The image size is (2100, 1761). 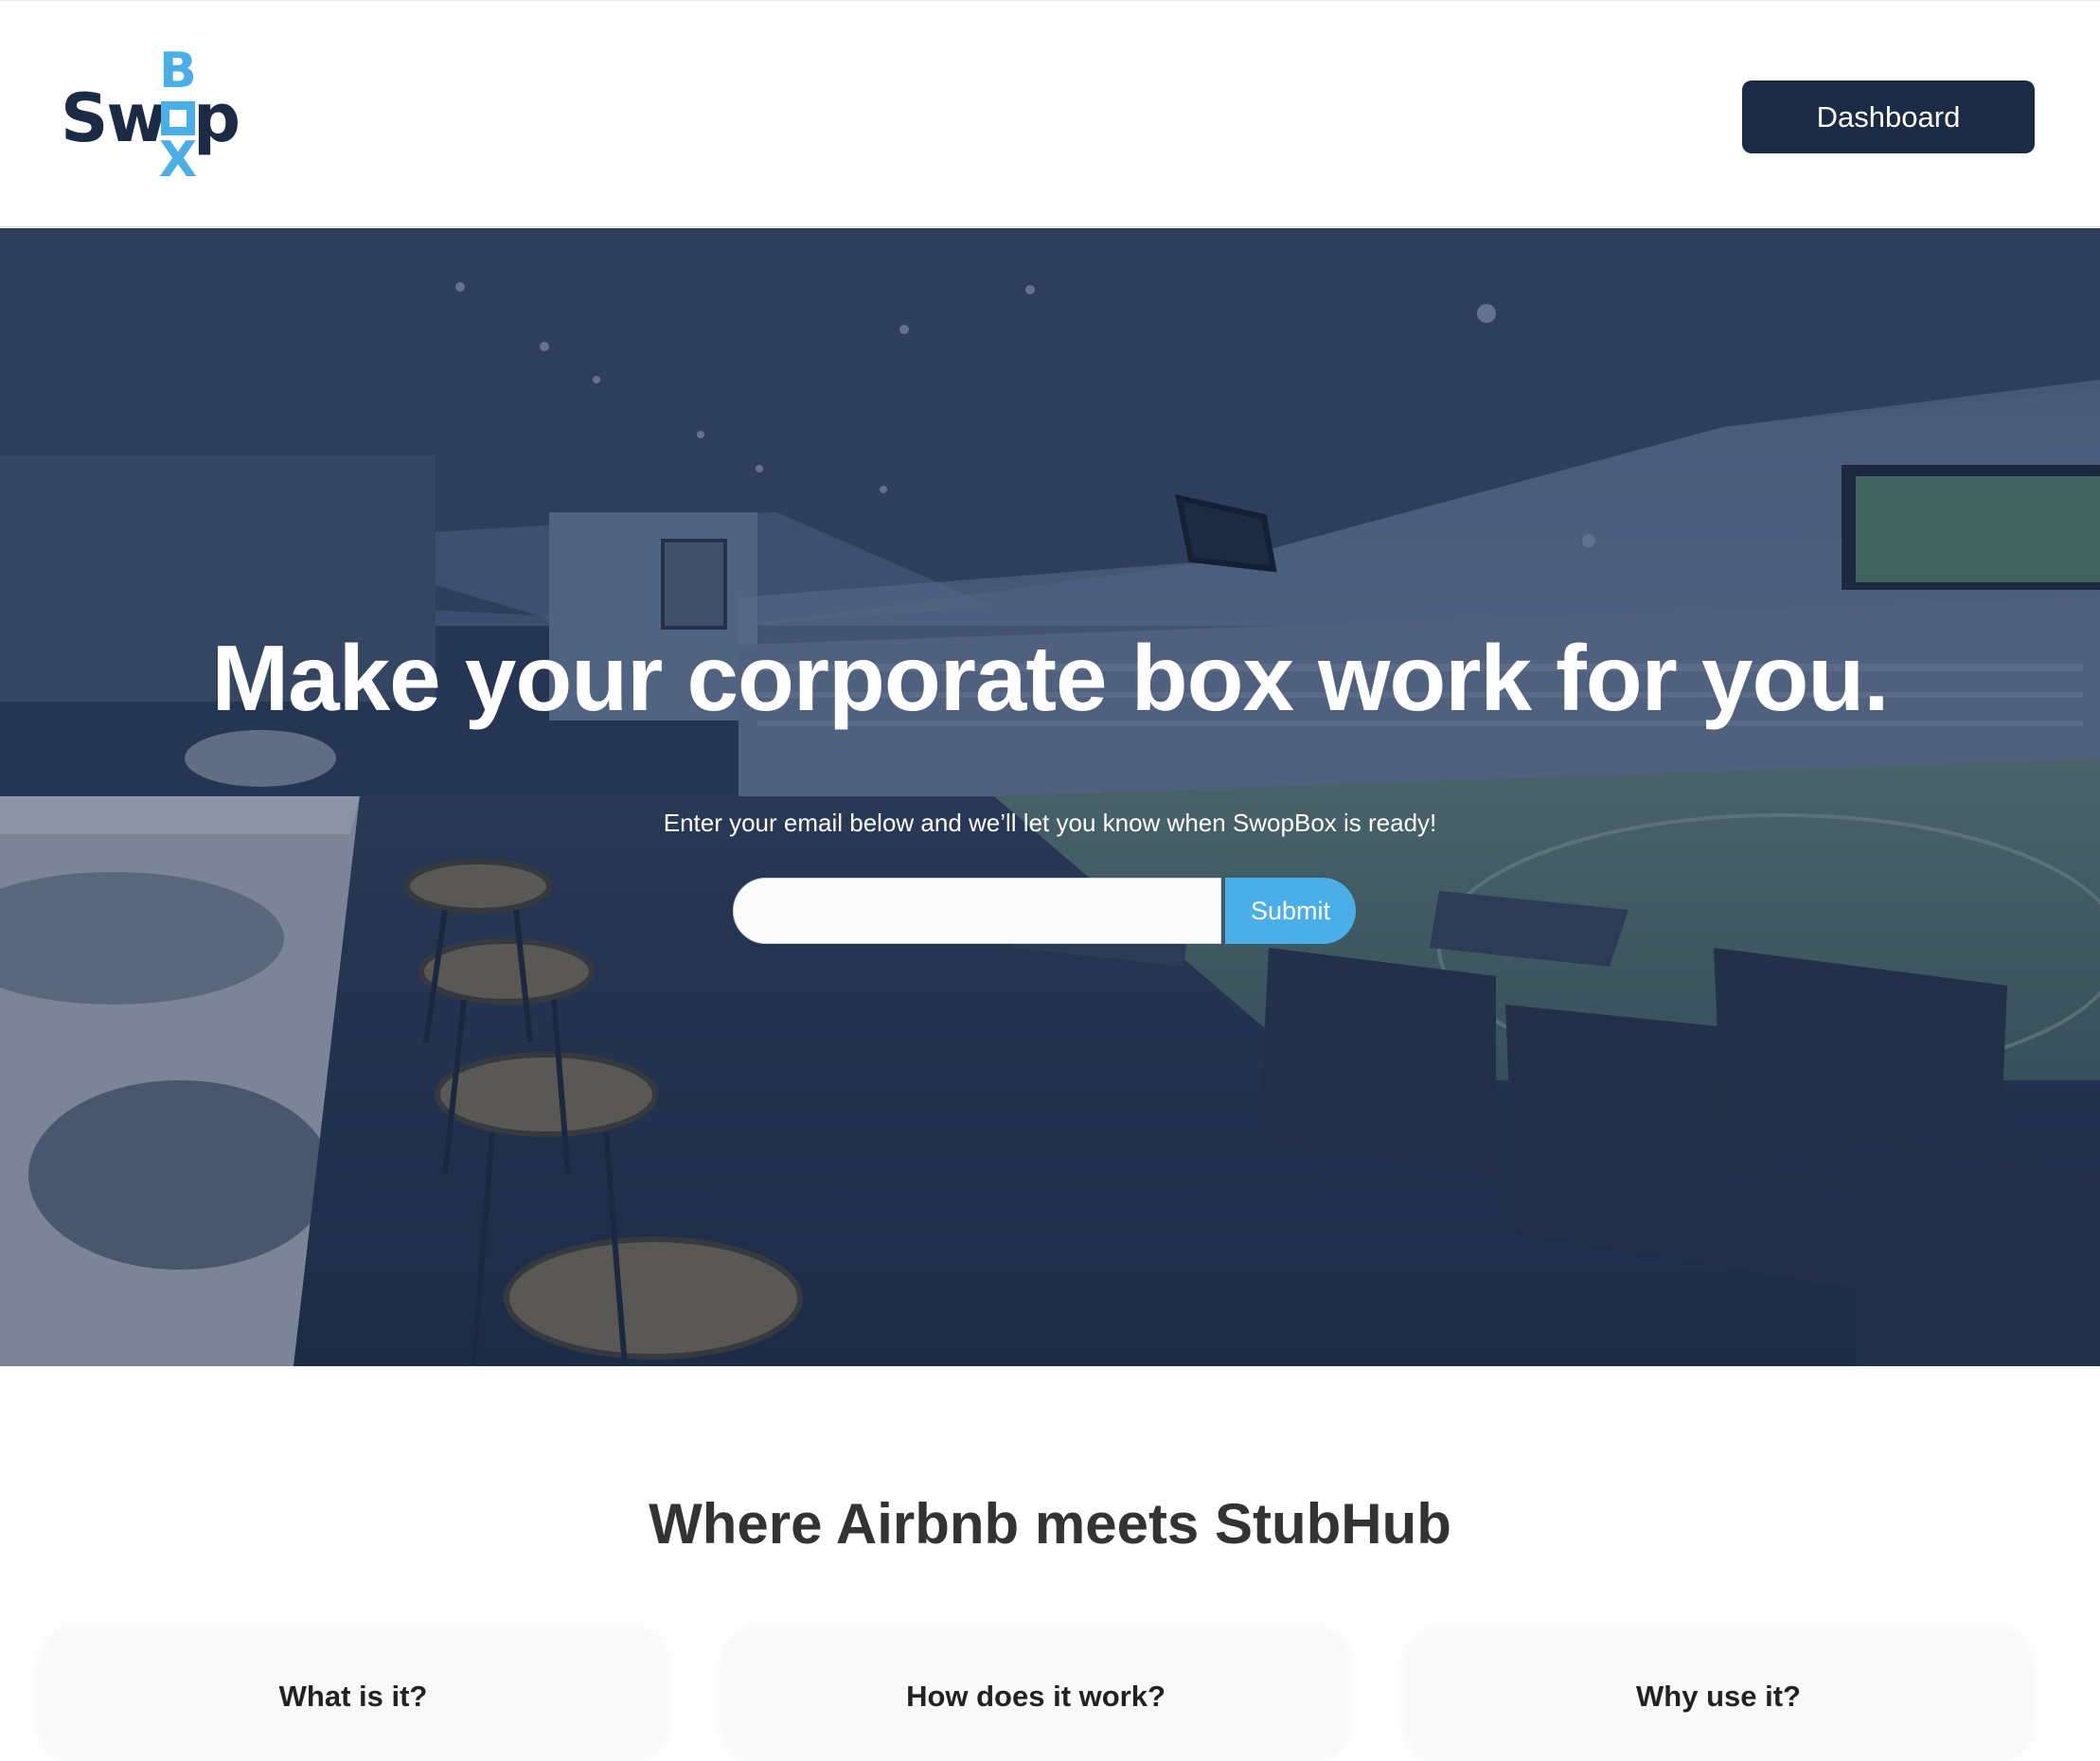 What do you see at coordinates (114, 118) in the screenshot?
I see `logo-text-sw: Sw` at bounding box center [114, 118].